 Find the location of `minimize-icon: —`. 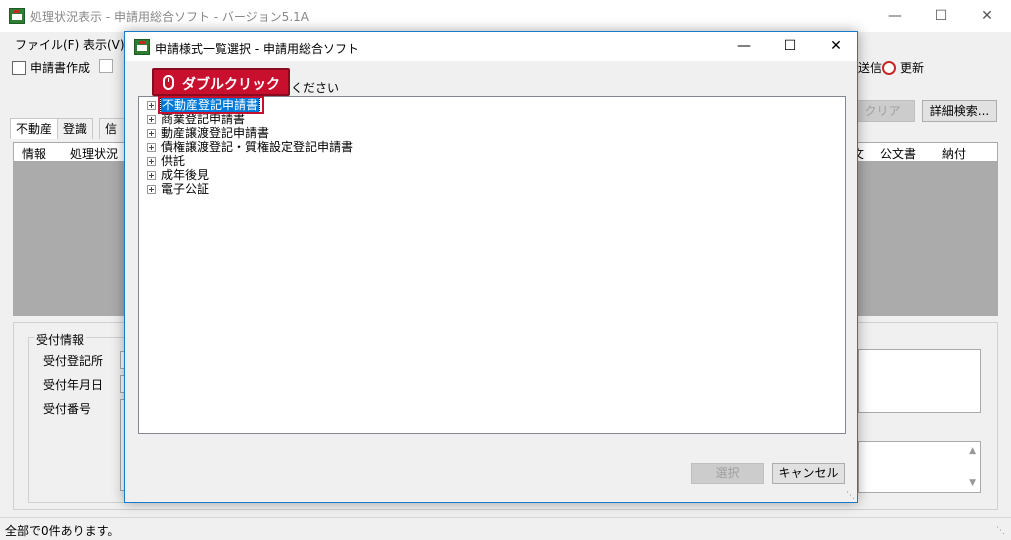

minimize-icon: — is located at coordinates (895, 16).